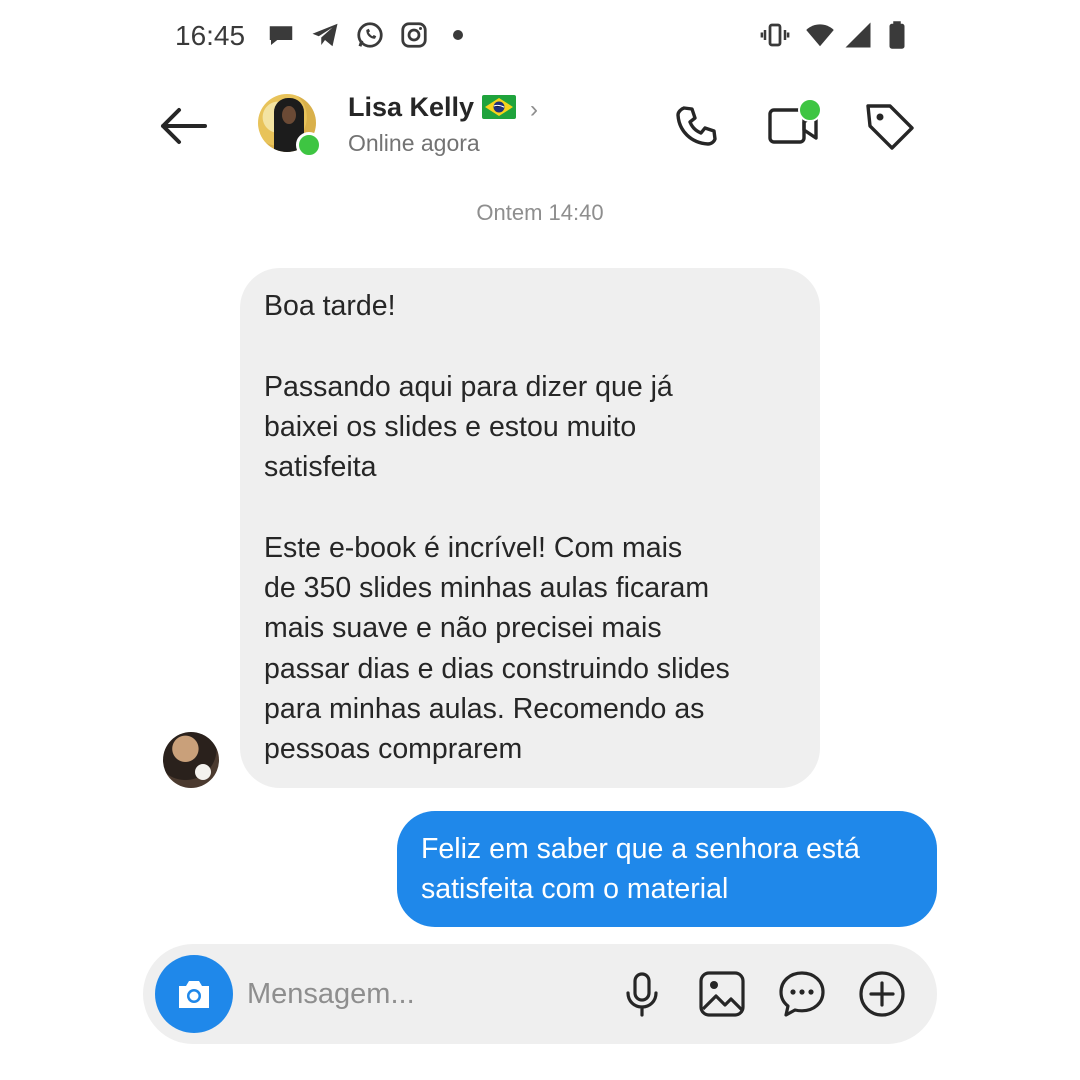  Describe the element at coordinates (290, 126) in the screenshot. I see `contact-avatar` at that location.